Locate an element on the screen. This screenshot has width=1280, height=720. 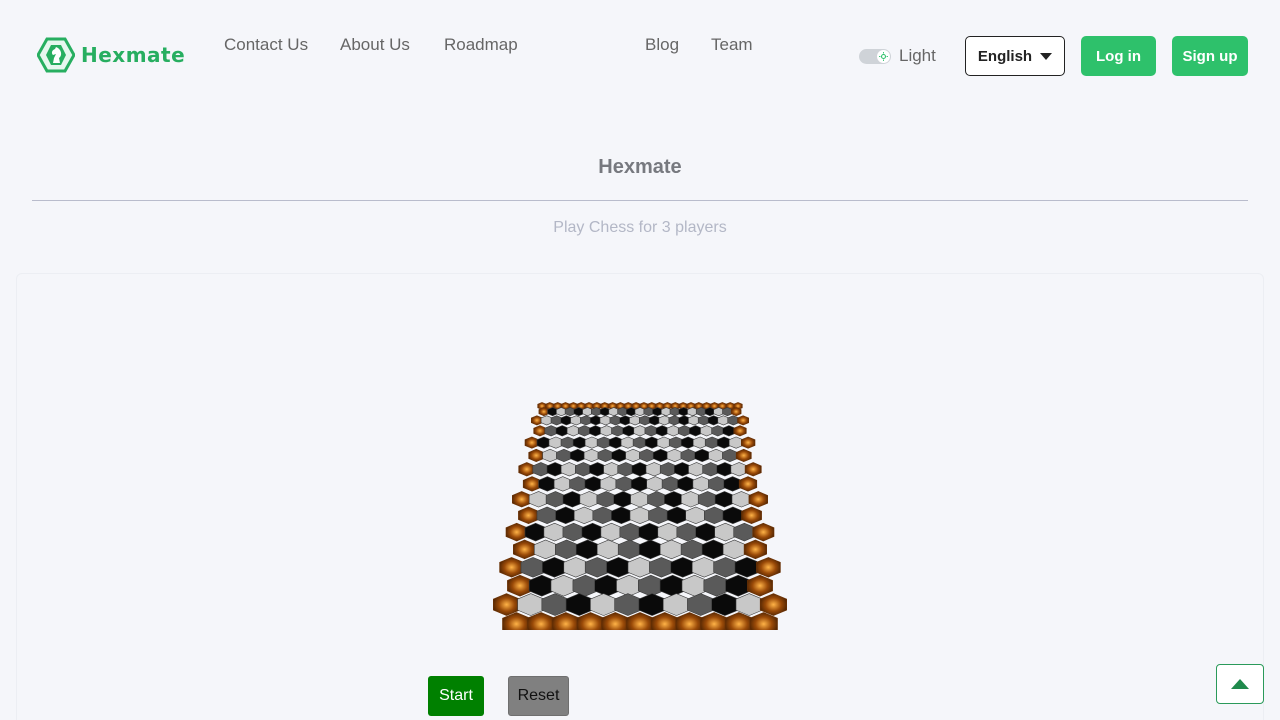
language-dropdown: English is located at coordinates (1015, 56).